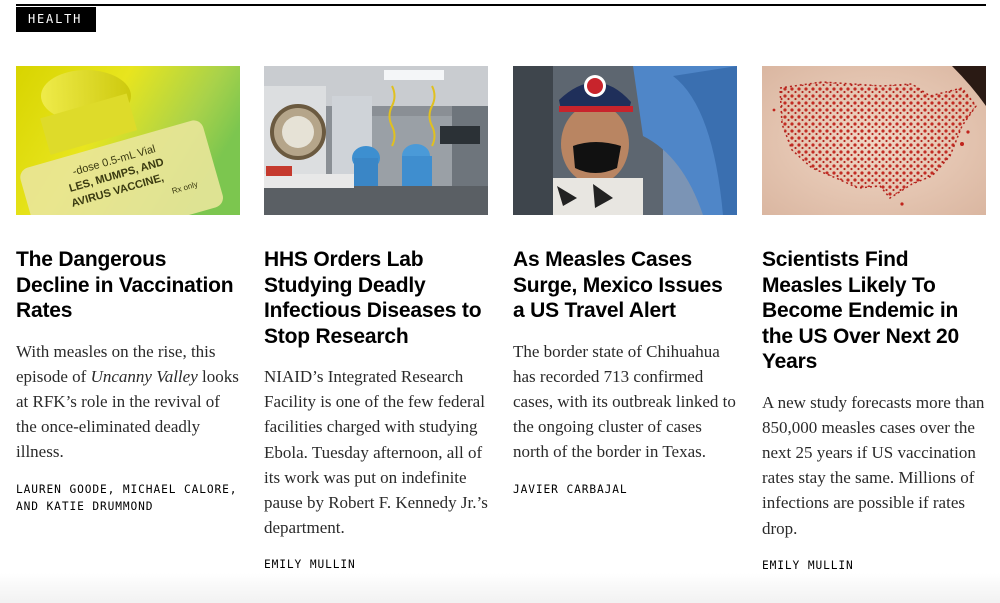 The width and height of the screenshot is (1000, 603). Describe the element at coordinates (144, 376) in the screenshot. I see `show-name: Uncanny Valley` at that location.